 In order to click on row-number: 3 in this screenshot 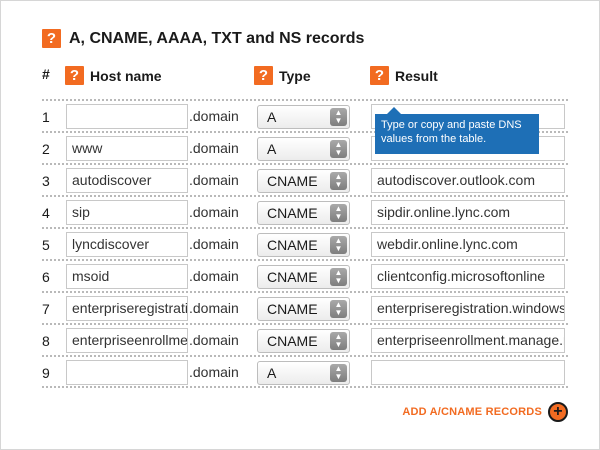, I will do `click(46, 181)`.